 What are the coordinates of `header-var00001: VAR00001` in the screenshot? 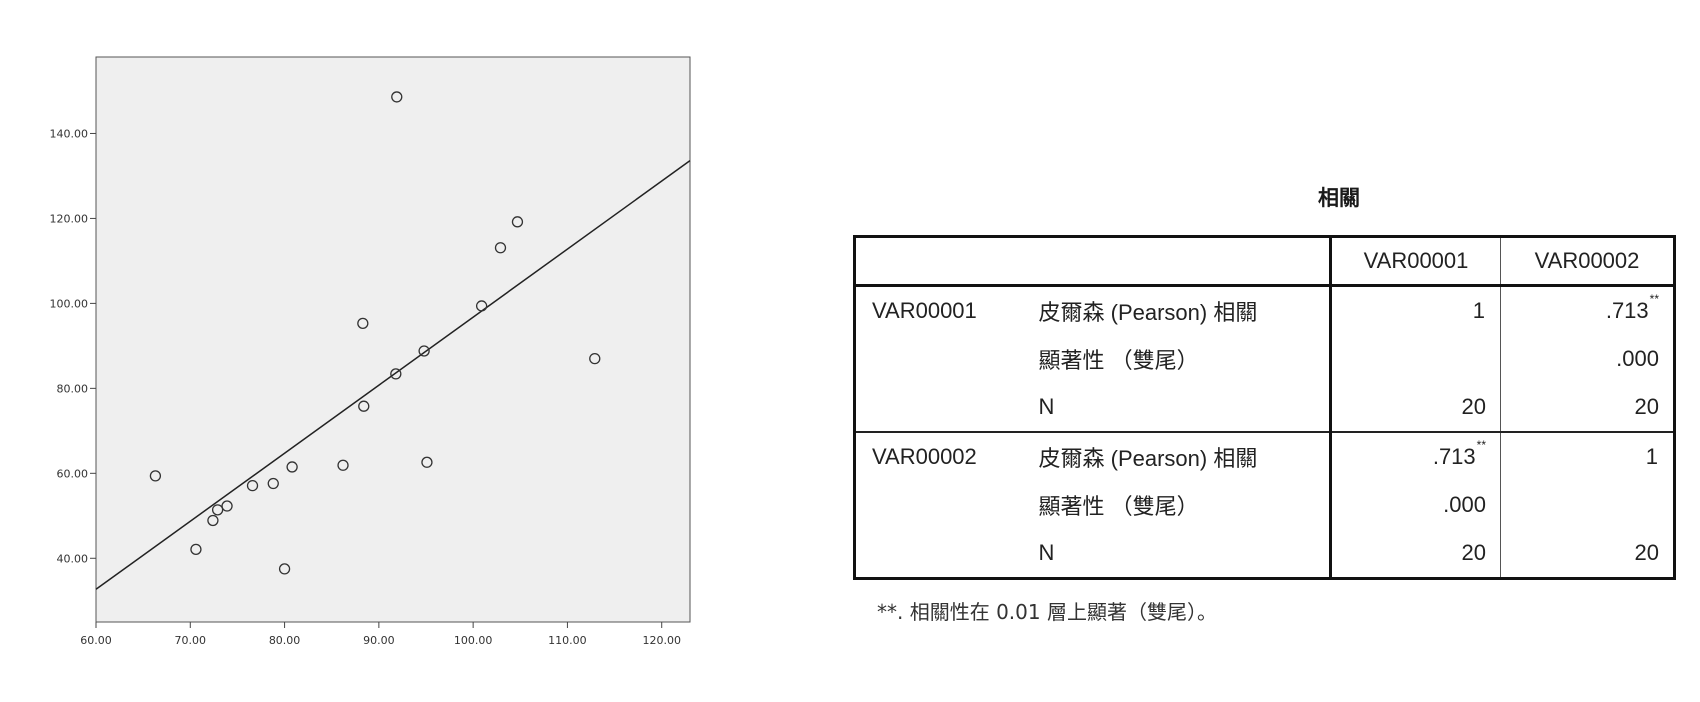 It's located at (1415, 261).